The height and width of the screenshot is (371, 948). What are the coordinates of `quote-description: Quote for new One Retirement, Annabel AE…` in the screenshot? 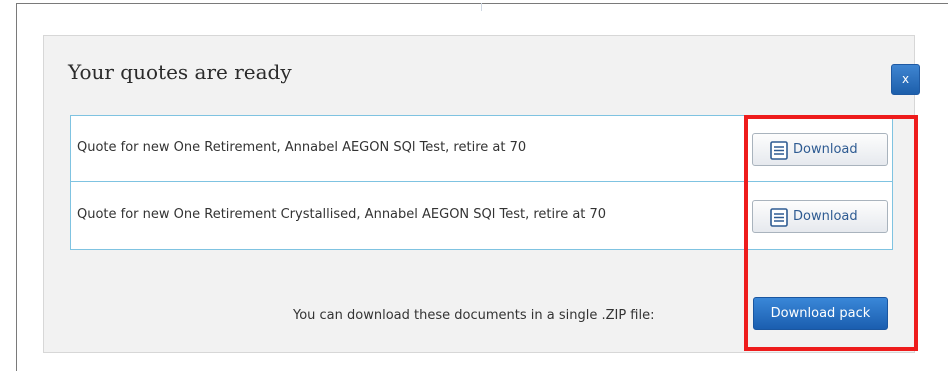 It's located at (302, 147).